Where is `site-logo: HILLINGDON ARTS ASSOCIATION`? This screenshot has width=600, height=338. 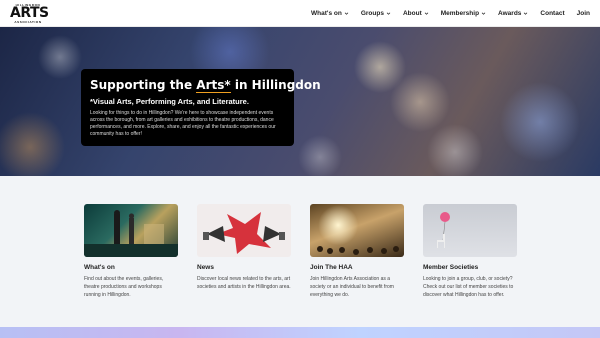 site-logo: HILLINGDON ARTS ASSOCIATION is located at coordinates (29, 13).